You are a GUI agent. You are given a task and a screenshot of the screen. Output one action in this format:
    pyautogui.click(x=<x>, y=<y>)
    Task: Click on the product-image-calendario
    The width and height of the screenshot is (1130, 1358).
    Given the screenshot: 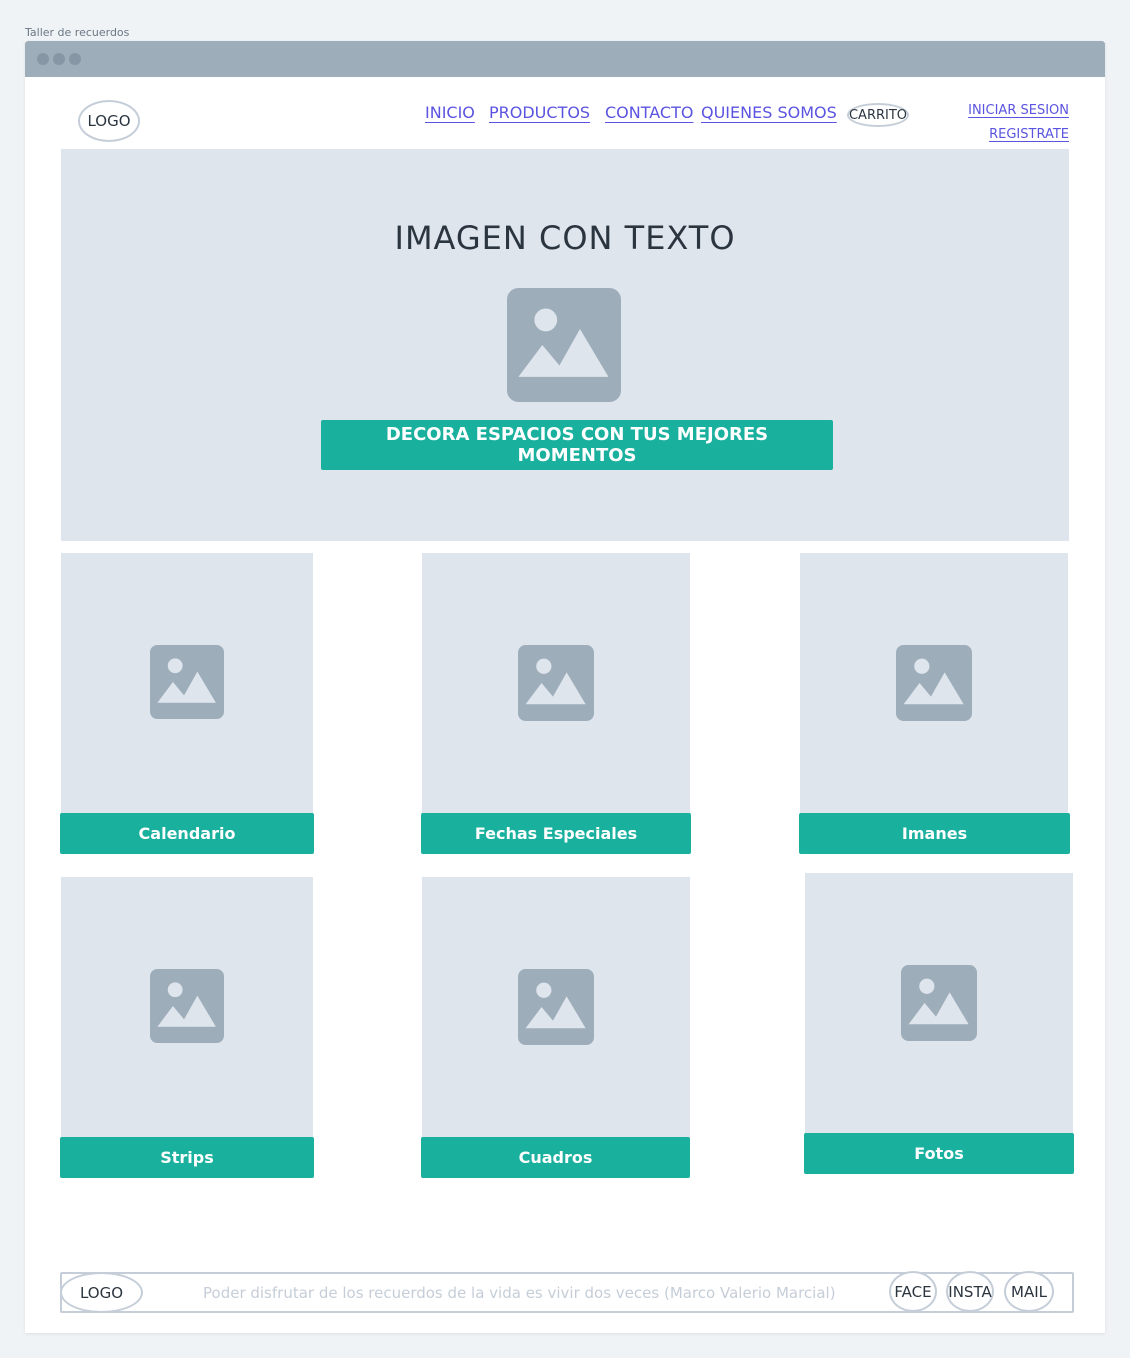 What is the action you would take?
    pyautogui.click(x=187, y=684)
    